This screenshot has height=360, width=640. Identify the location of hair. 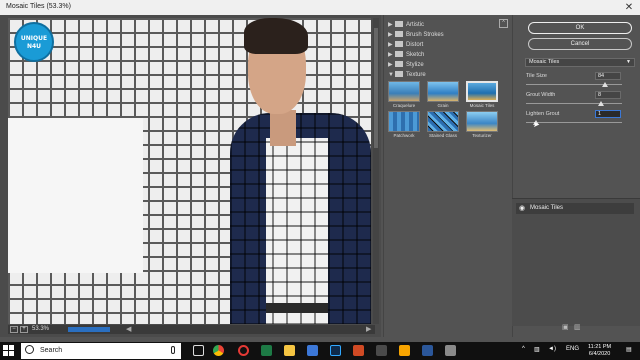
(276, 36).